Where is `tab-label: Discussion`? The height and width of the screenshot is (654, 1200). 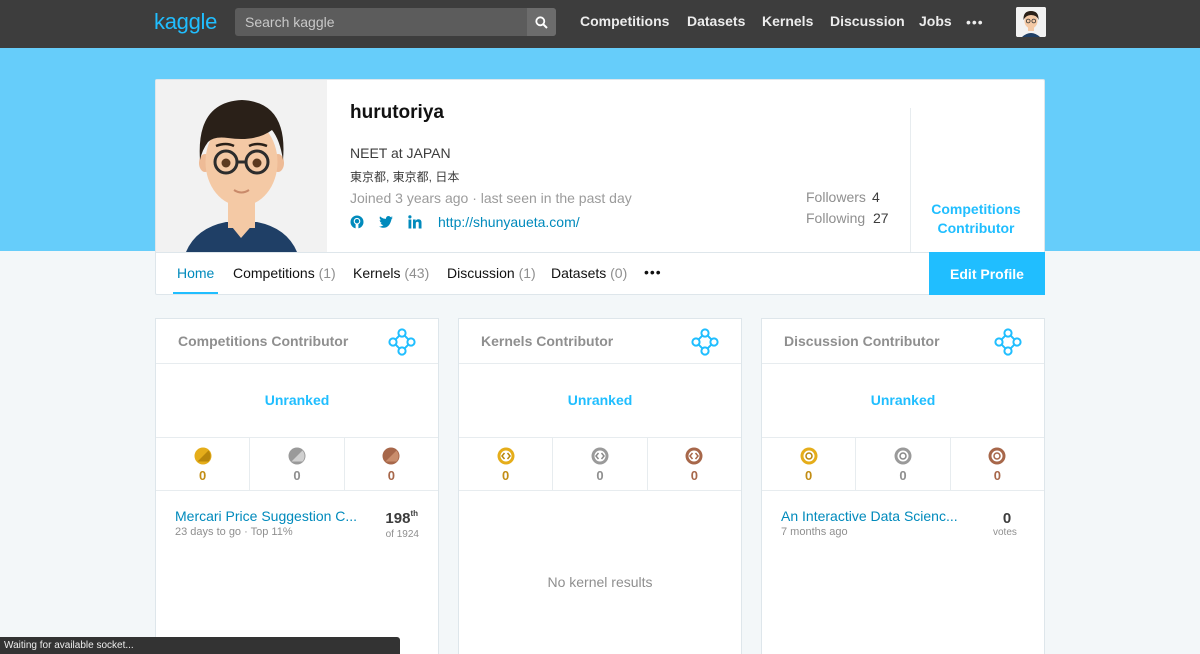 tab-label: Discussion is located at coordinates (481, 273).